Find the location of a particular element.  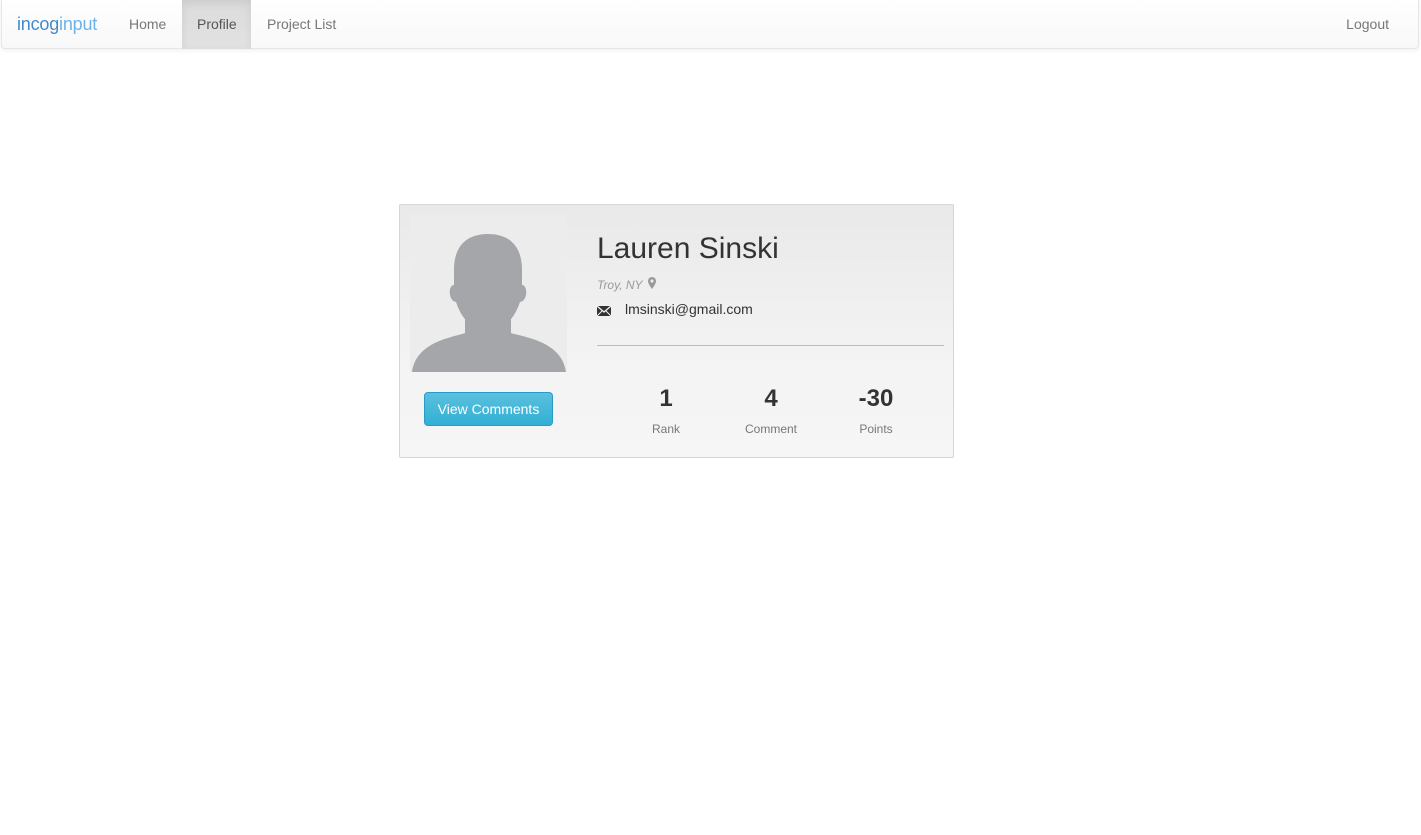

nav-project-list: Project List is located at coordinates (301, 24).